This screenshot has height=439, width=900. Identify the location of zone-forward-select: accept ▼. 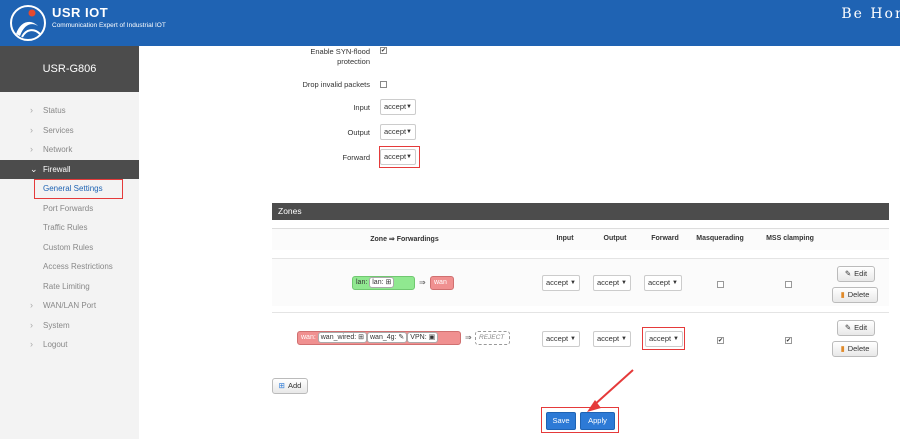
(663, 283).